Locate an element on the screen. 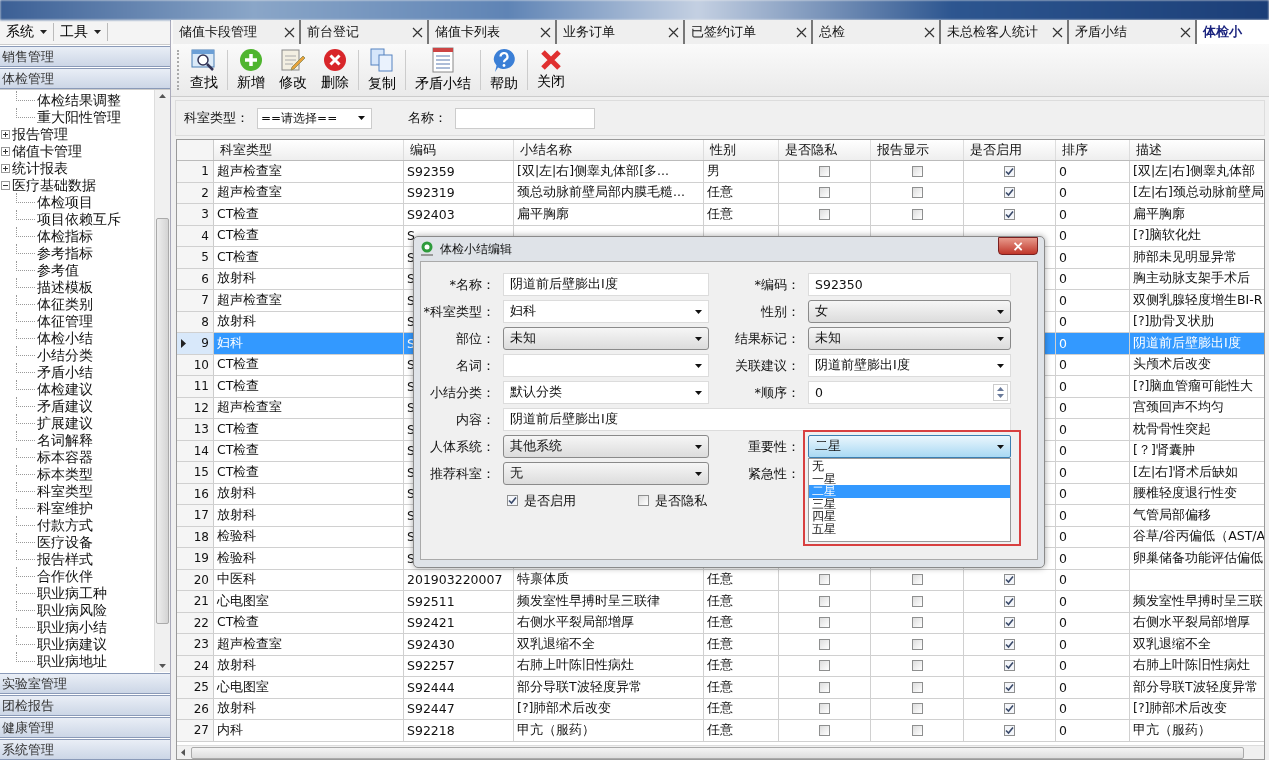 The image size is (1269, 760). toolbar-button: 修改 is located at coordinates (293, 70).